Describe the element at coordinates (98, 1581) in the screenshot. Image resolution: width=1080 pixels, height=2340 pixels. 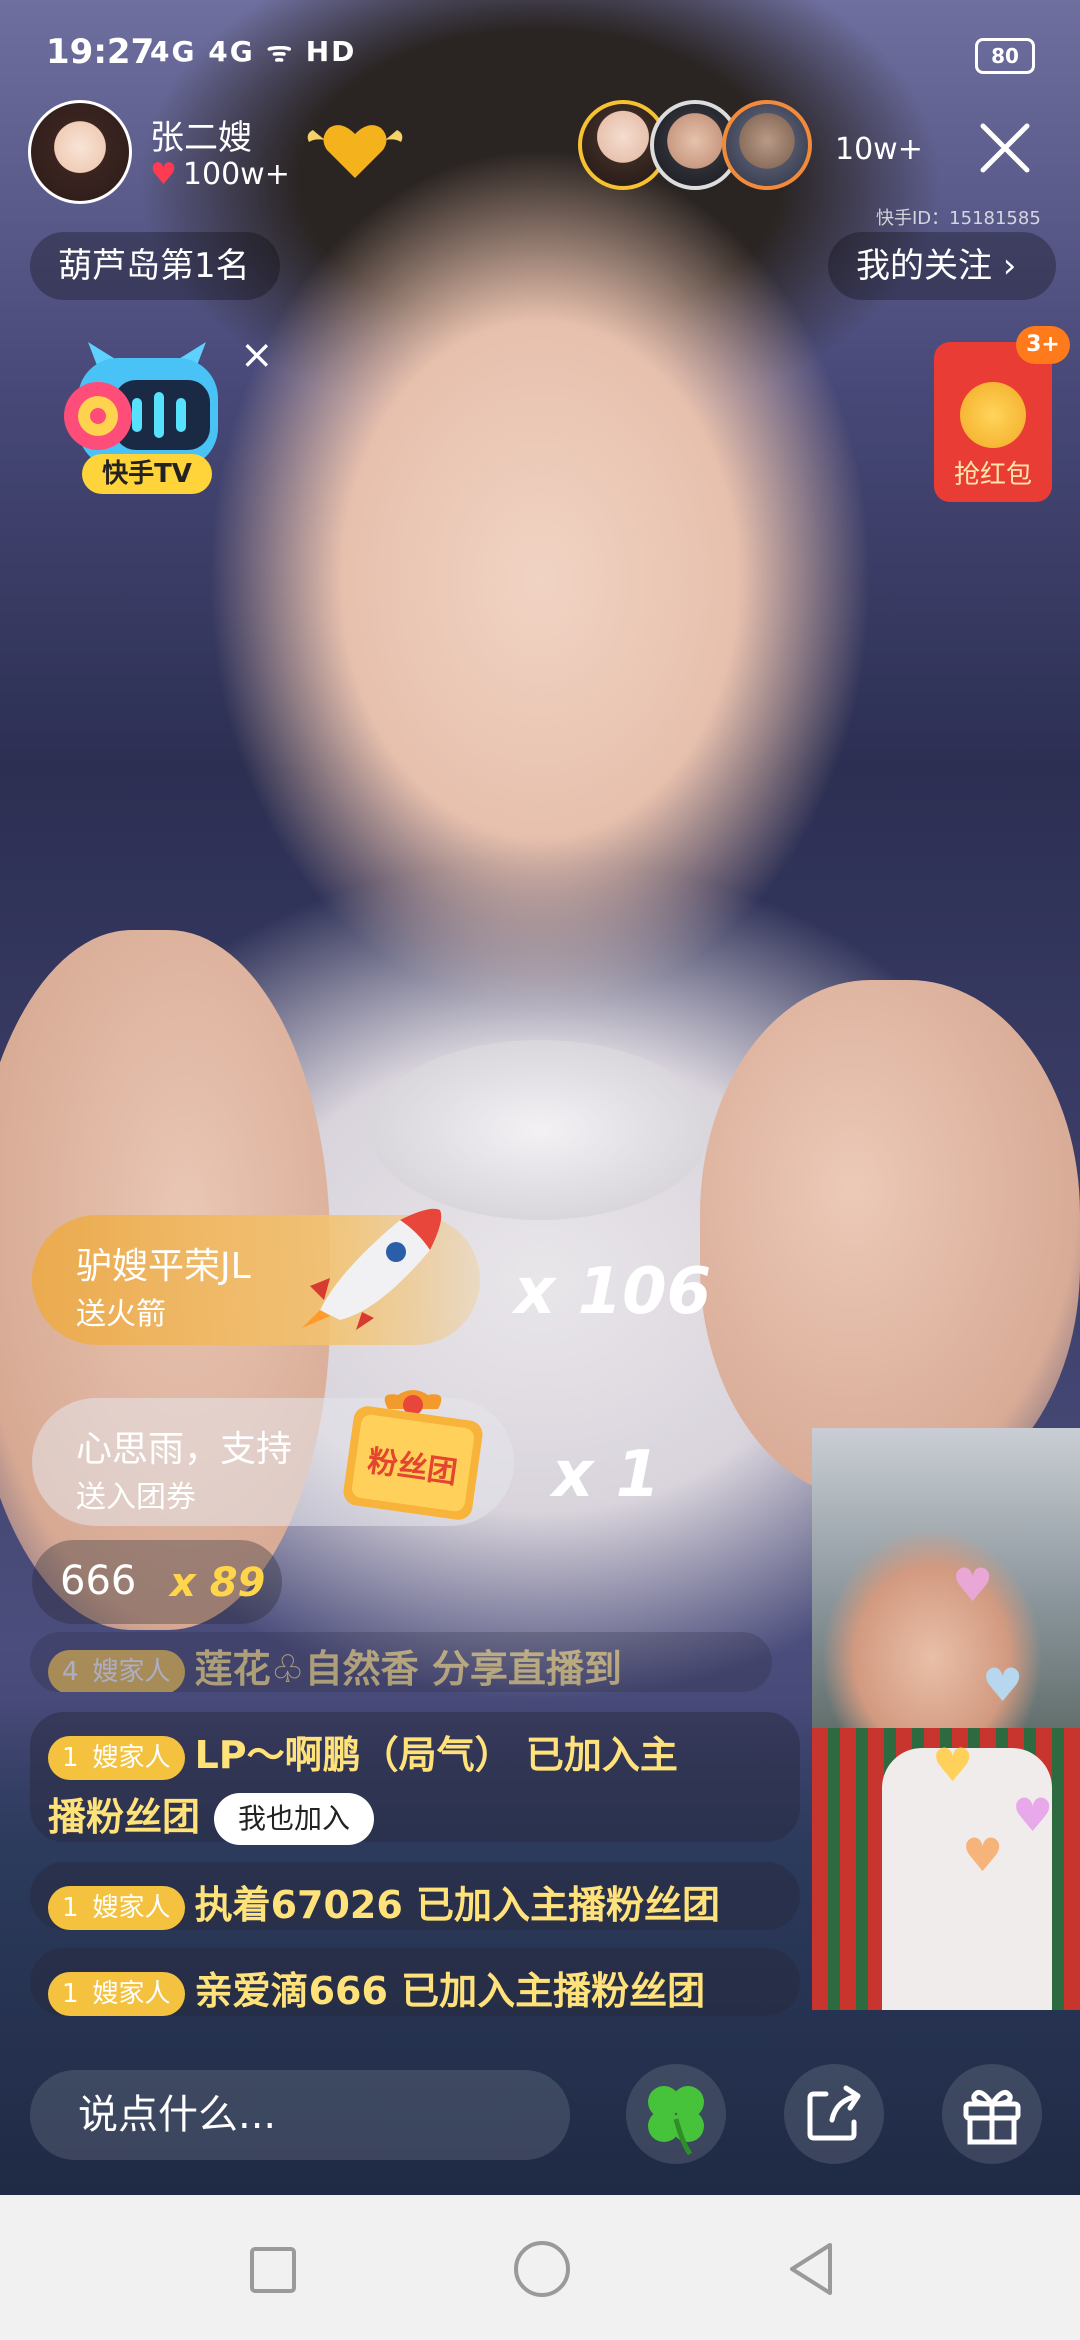
I see `combo-text: 666` at that location.